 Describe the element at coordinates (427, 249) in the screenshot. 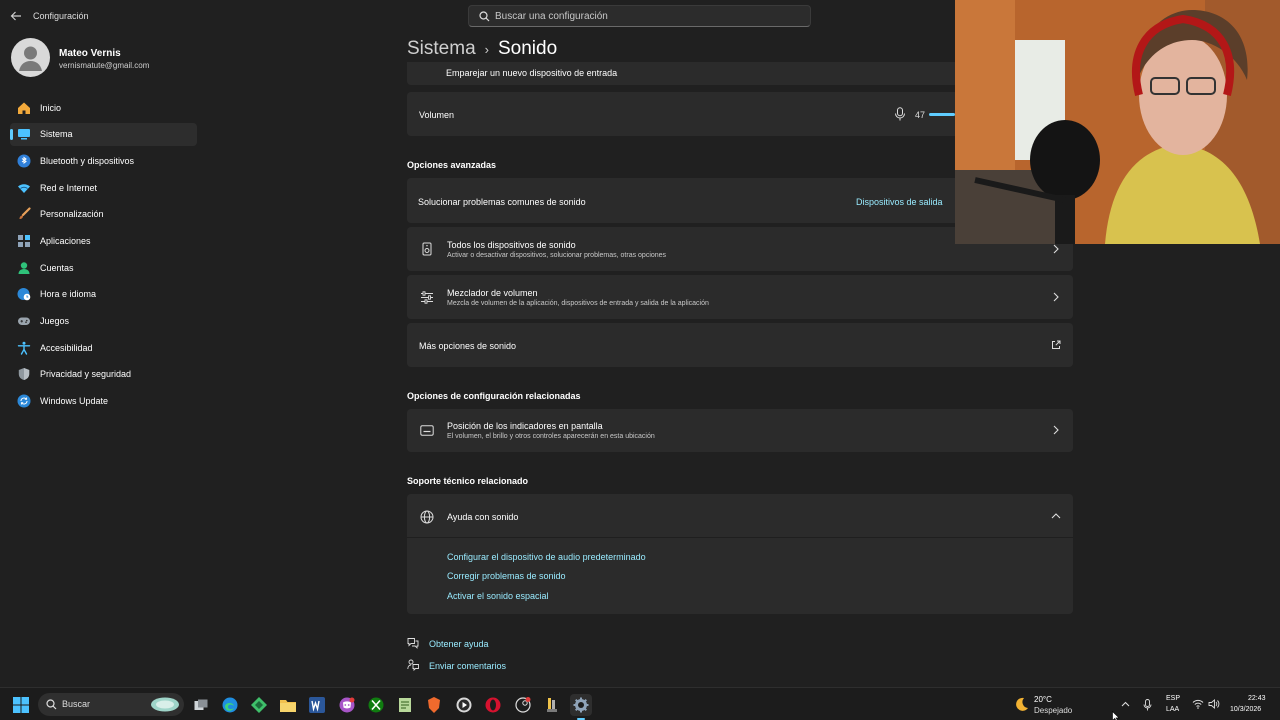

I see `speaker-device-icon` at that location.